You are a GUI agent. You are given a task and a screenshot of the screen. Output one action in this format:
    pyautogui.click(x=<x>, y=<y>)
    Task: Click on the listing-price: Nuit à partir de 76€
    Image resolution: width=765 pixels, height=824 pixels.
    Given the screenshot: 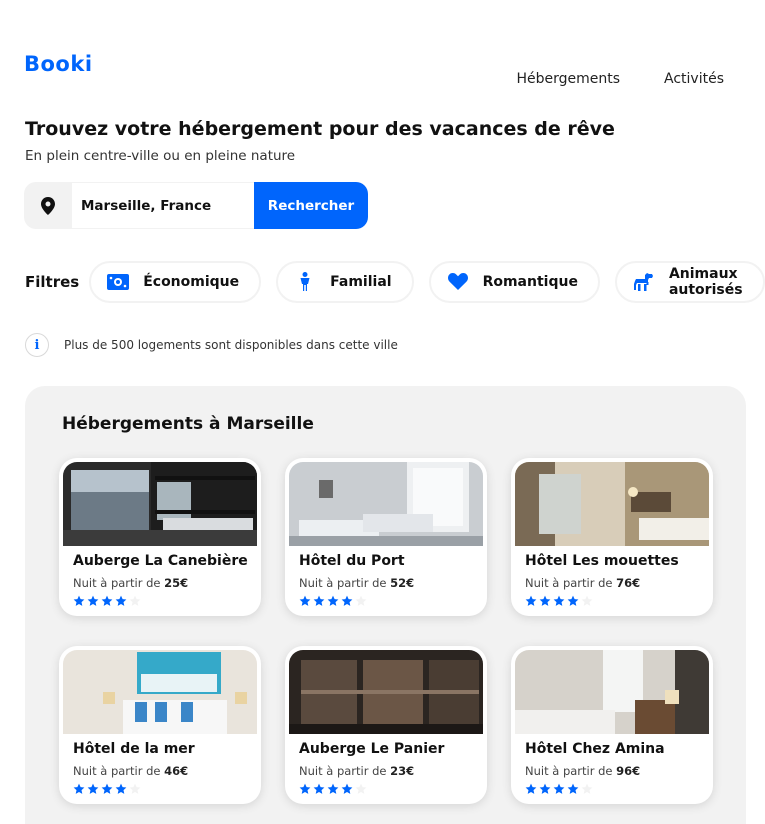 What is the action you would take?
    pyautogui.click(x=583, y=583)
    